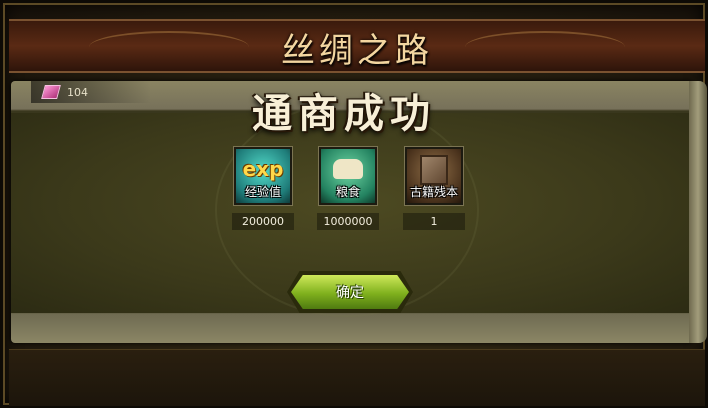 This screenshot has height=408, width=708. I want to click on reward-amount: 200000, so click(263, 221).